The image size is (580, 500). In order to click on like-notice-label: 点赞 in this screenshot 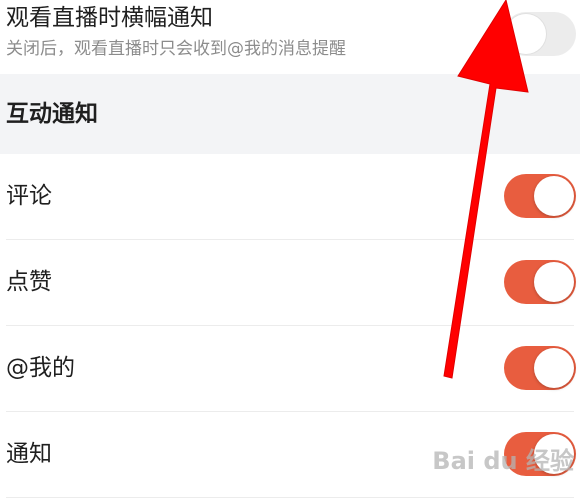, I will do `click(29, 282)`.